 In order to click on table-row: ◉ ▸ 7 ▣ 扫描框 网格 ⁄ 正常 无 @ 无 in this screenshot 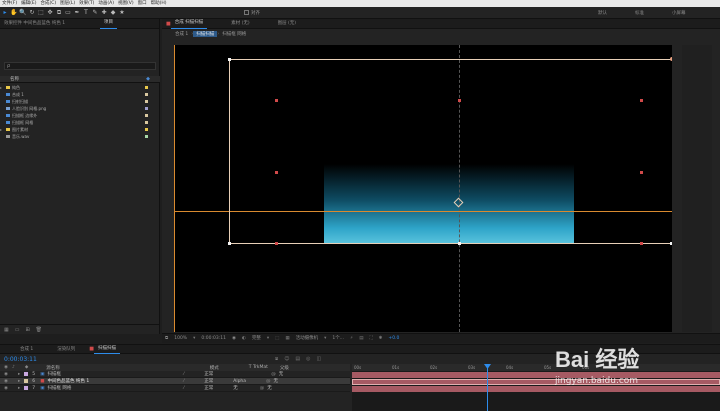, I will do `click(175, 388)`.